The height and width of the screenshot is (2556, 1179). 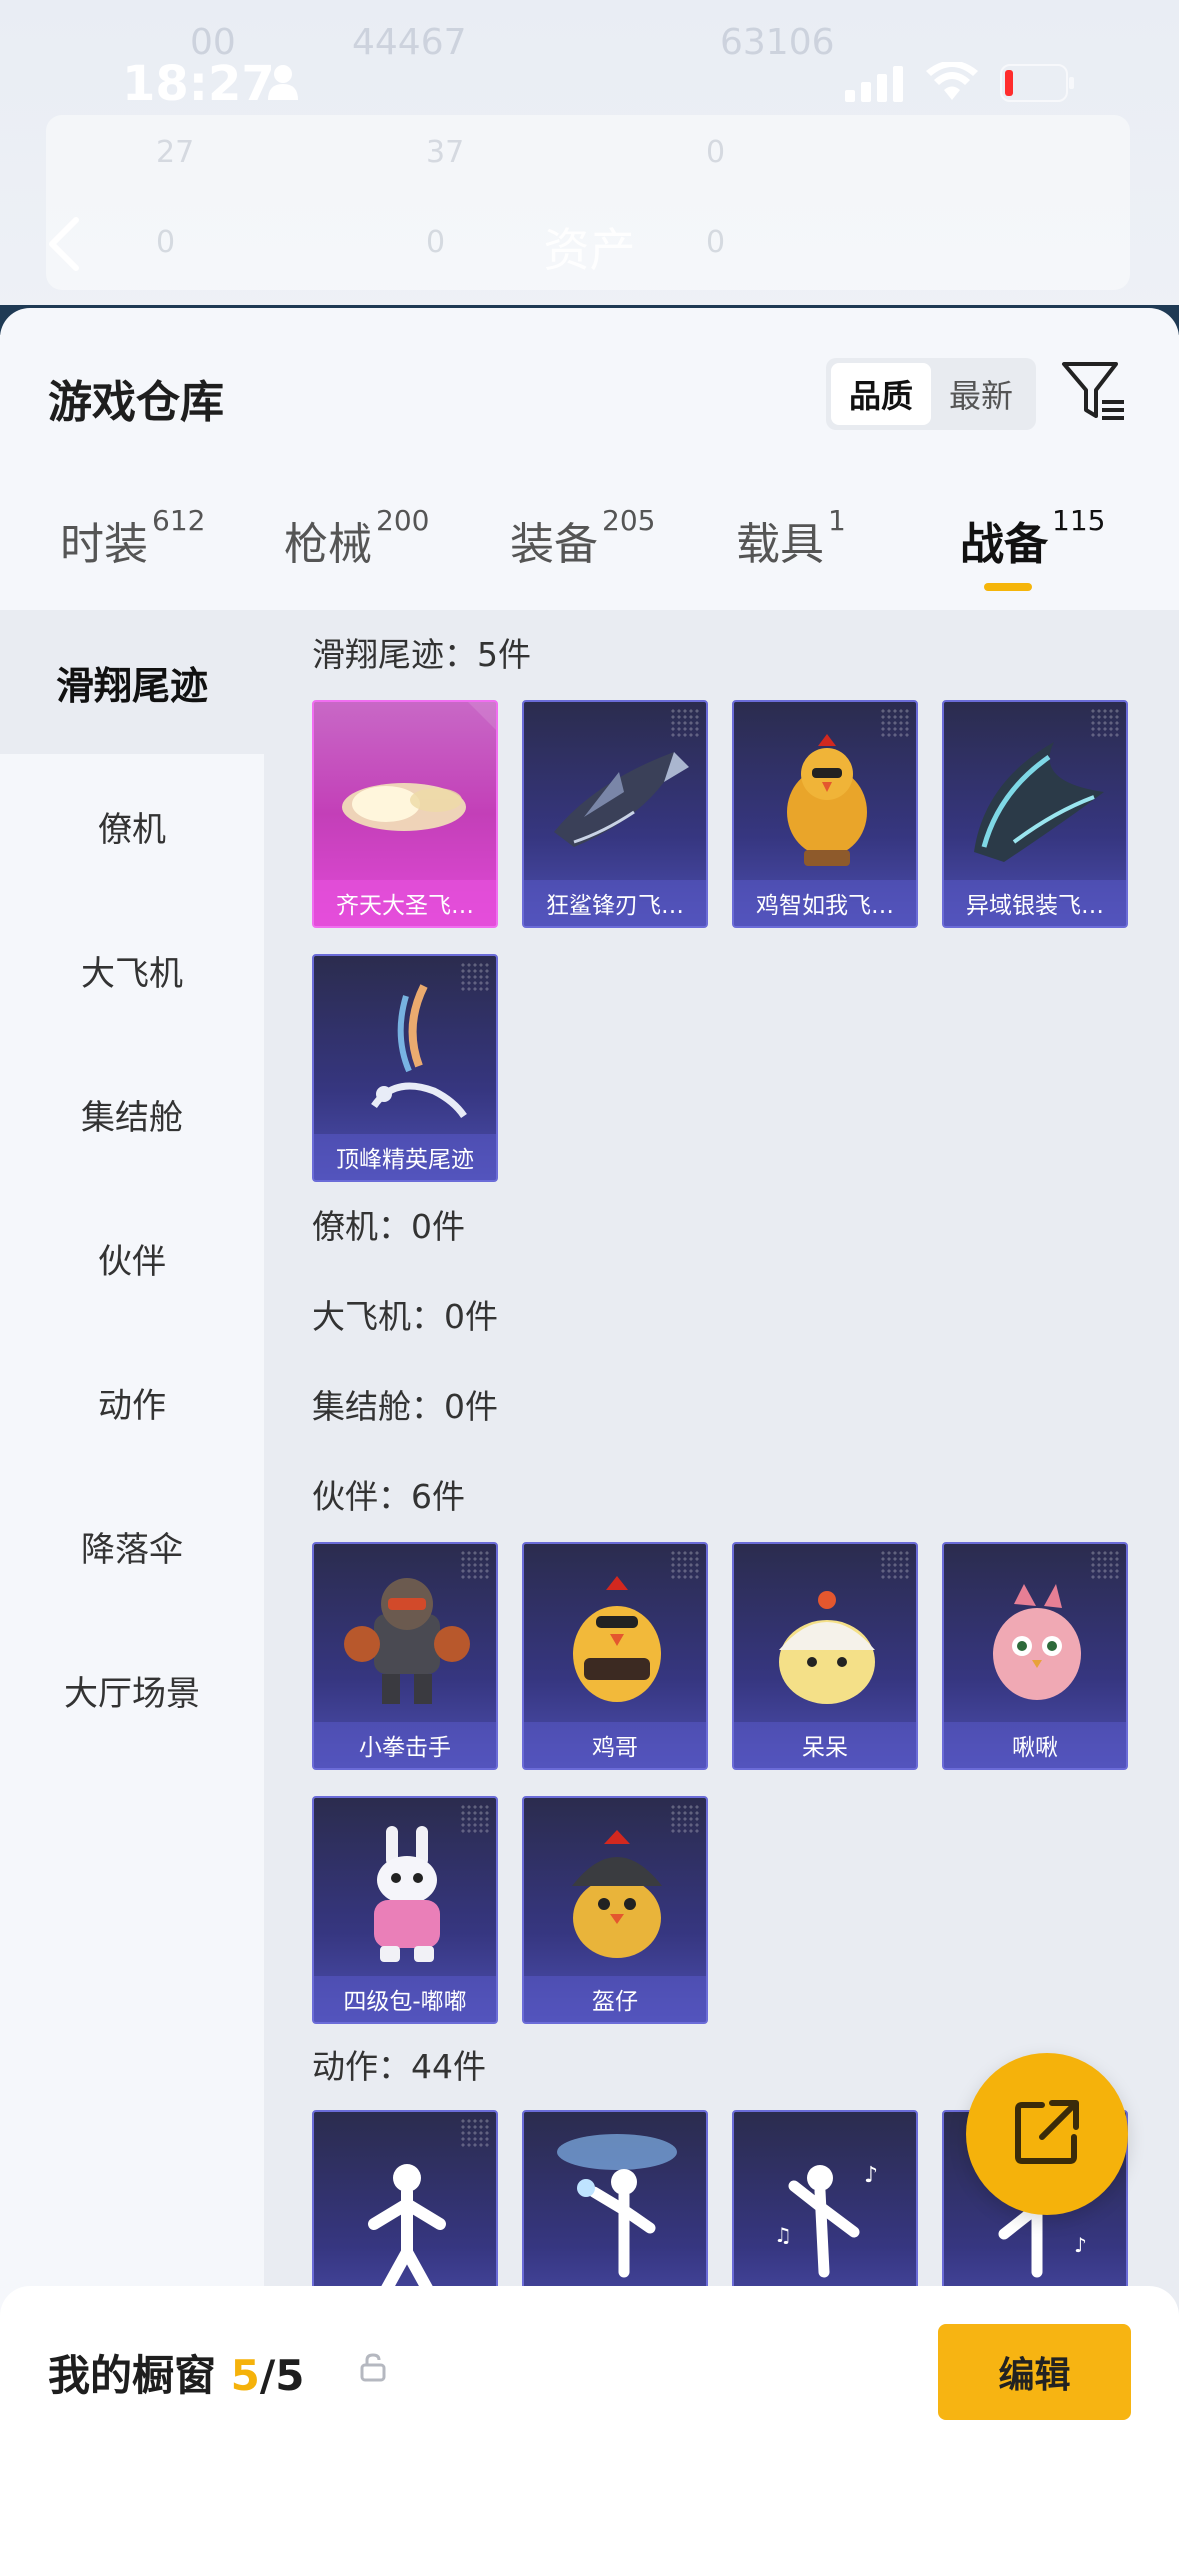 I want to click on chicken-brother-icon, so click(x=617, y=1639).